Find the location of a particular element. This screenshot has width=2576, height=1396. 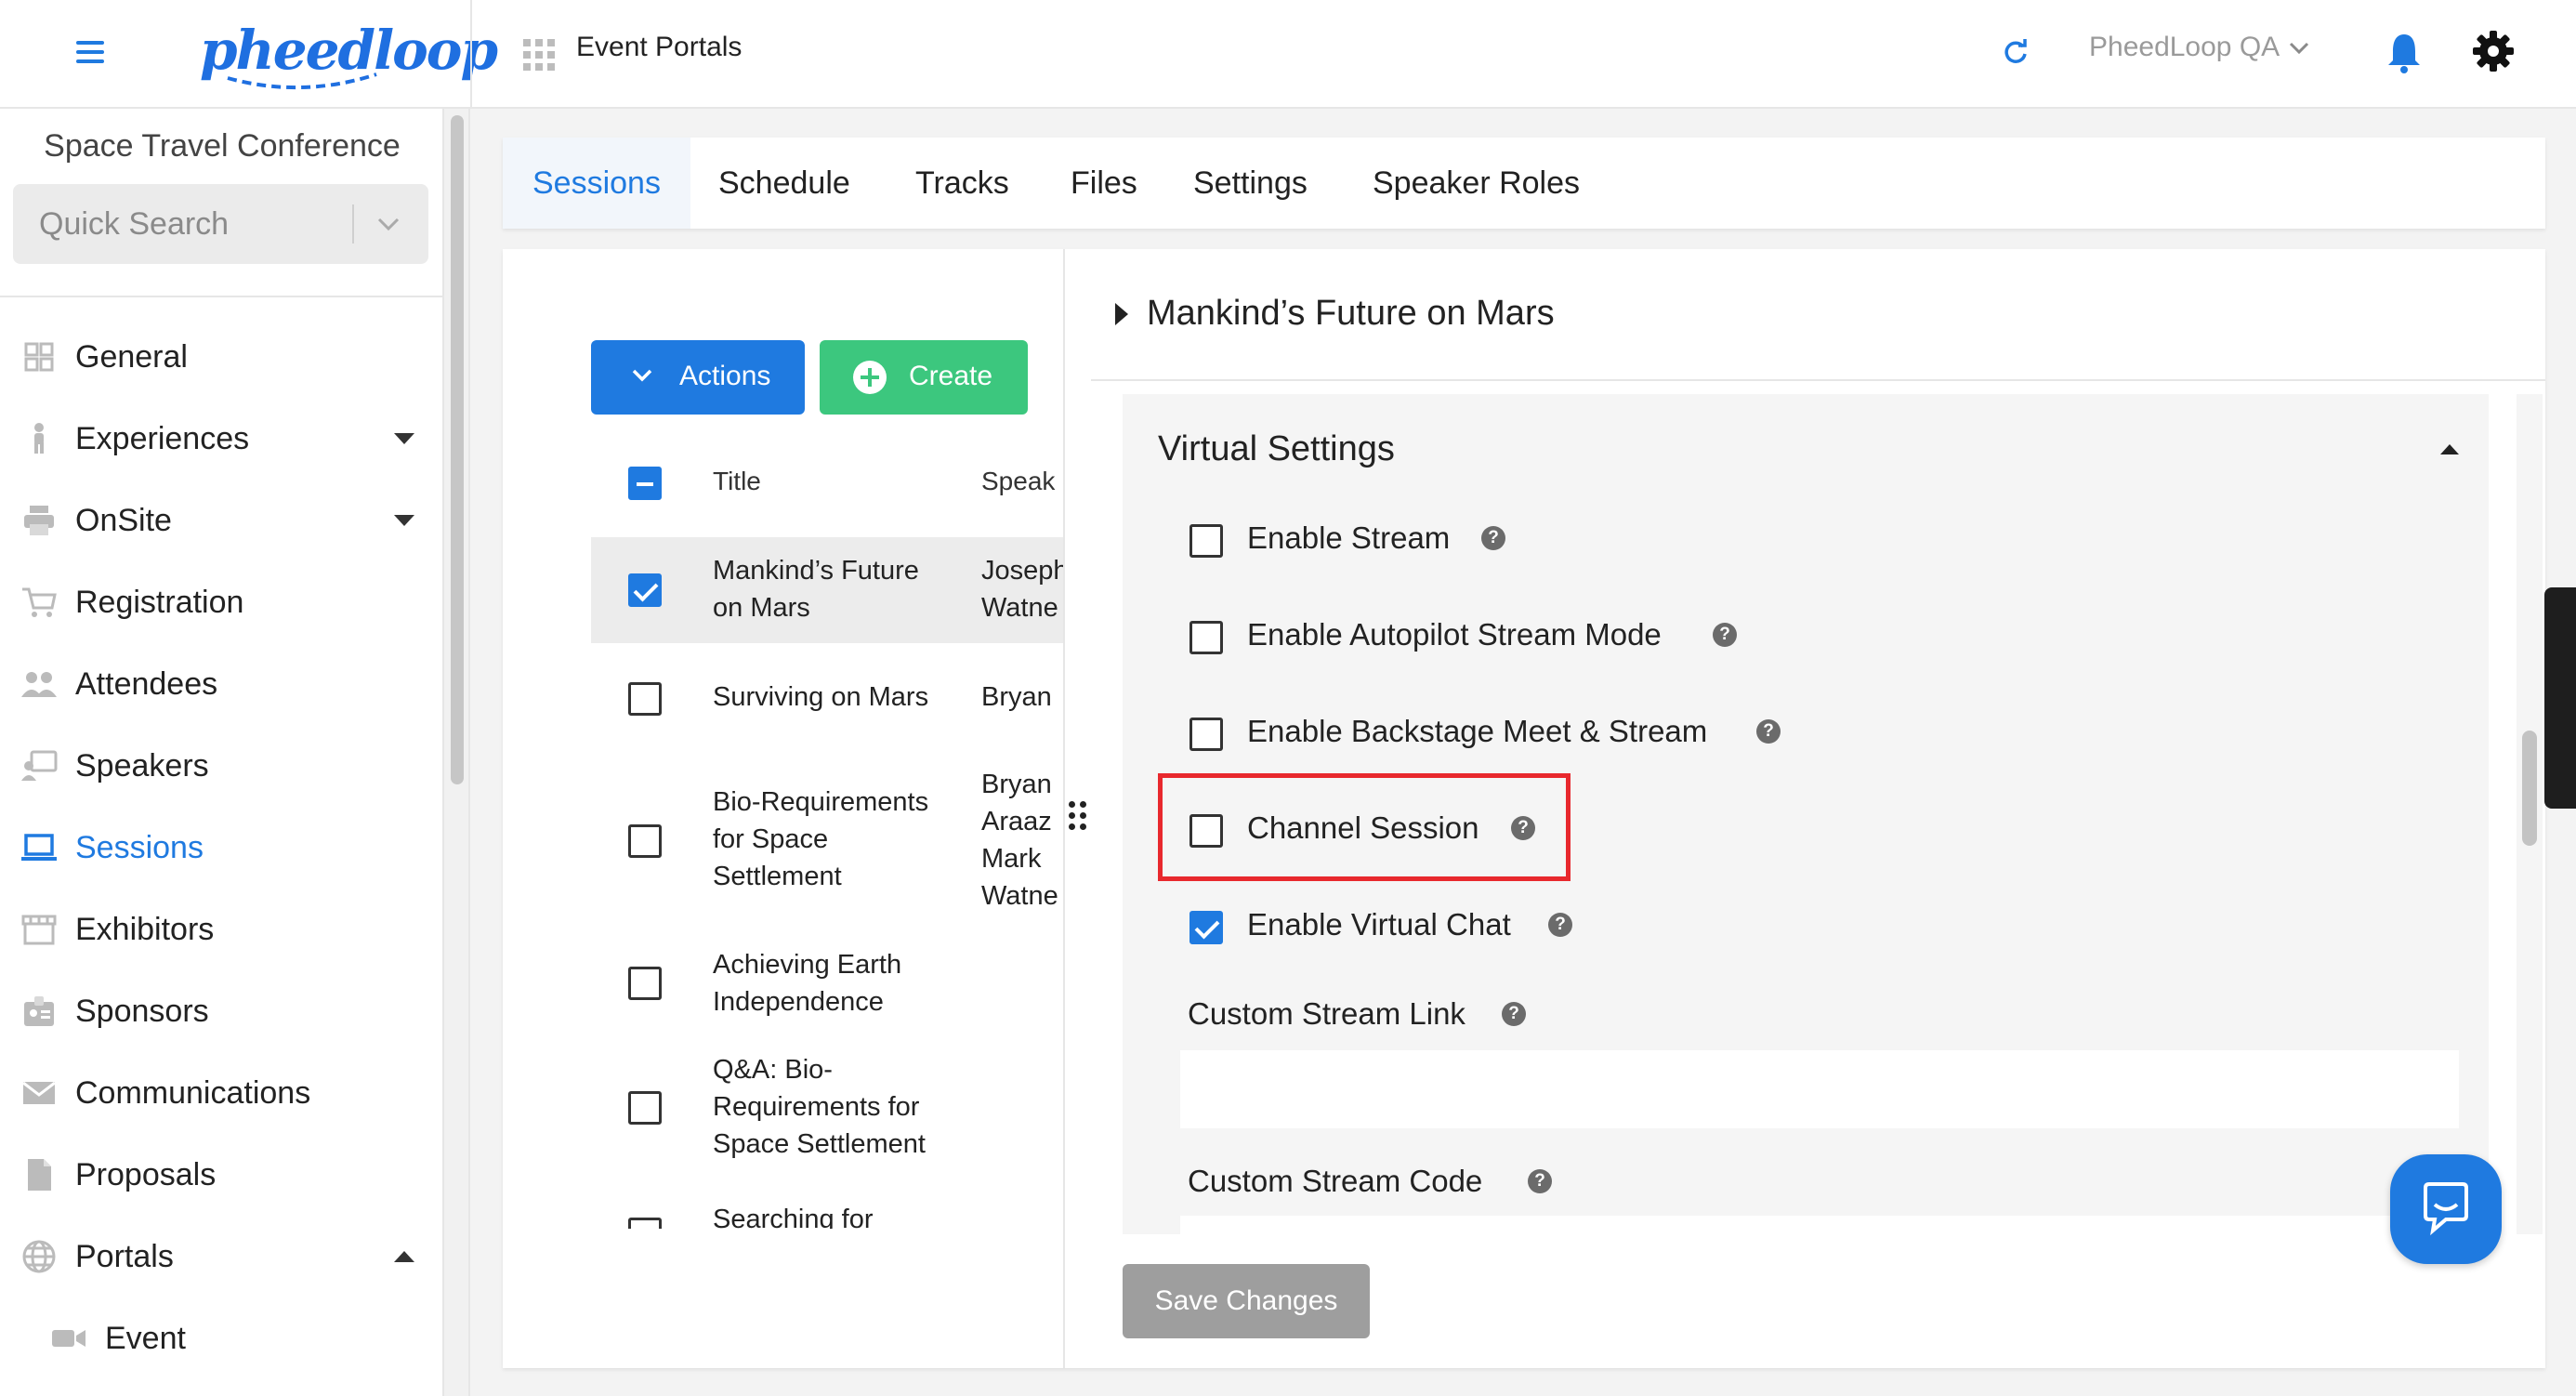

sidebar-item-exhibitors: Exhibitors is located at coordinates (222, 928).